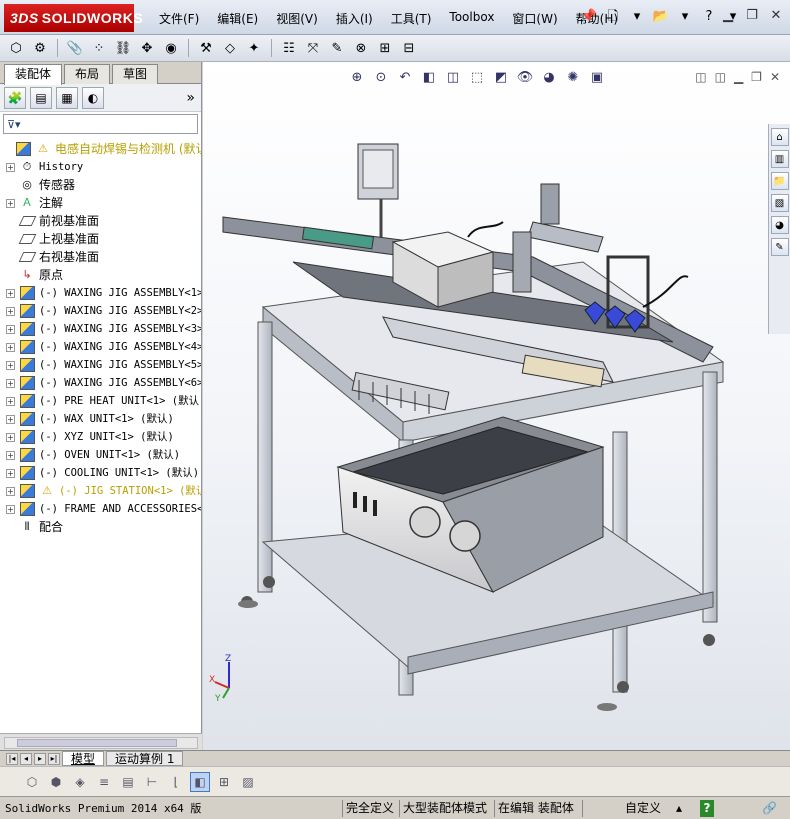 This screenshot has height=819, width=790. What do you see at coordinates (100, 401) in the screenshot?
I see `tree-node: + (-) PRE HEAT UNIT<1> (默认` at bounding box center [100, 401].